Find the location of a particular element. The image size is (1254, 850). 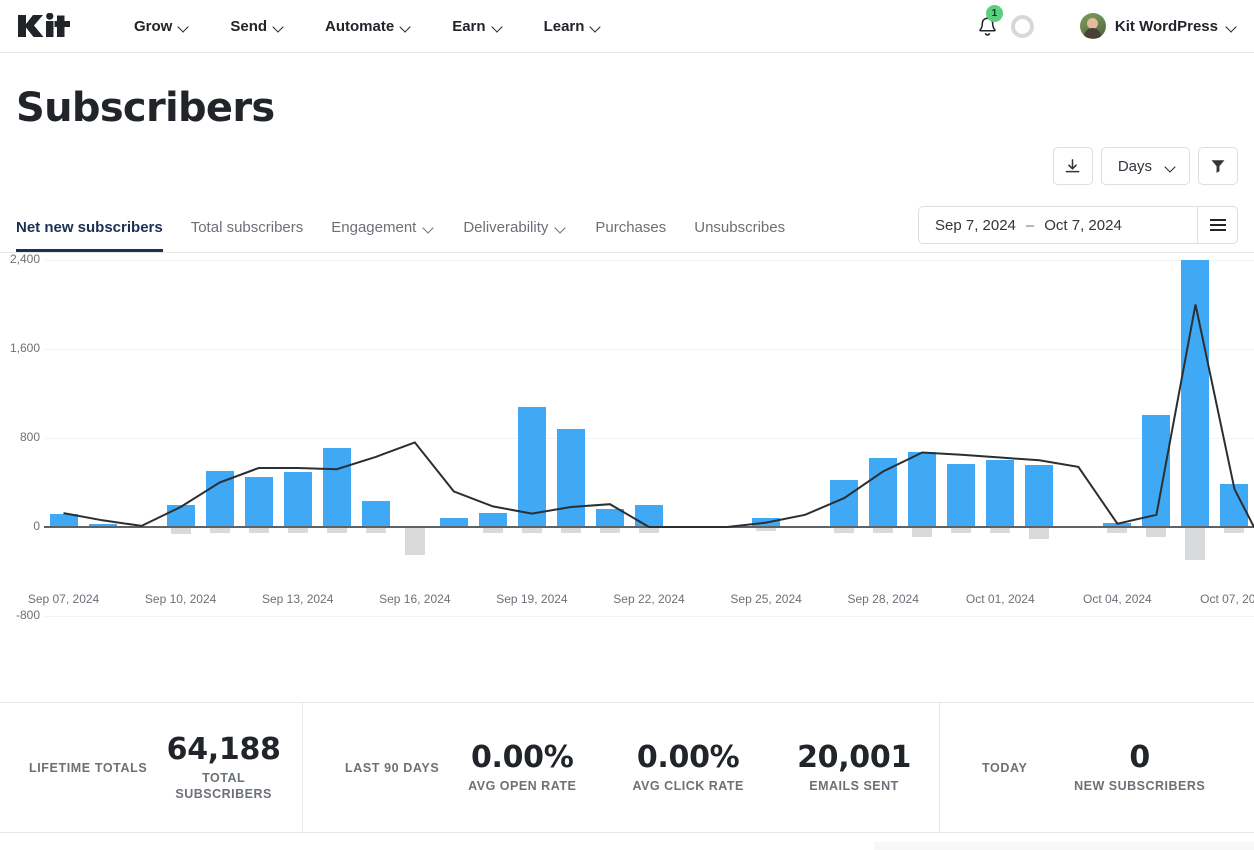

chart-x-axis-label: Sep 19, 2024 is located at coordinates (532, 599).